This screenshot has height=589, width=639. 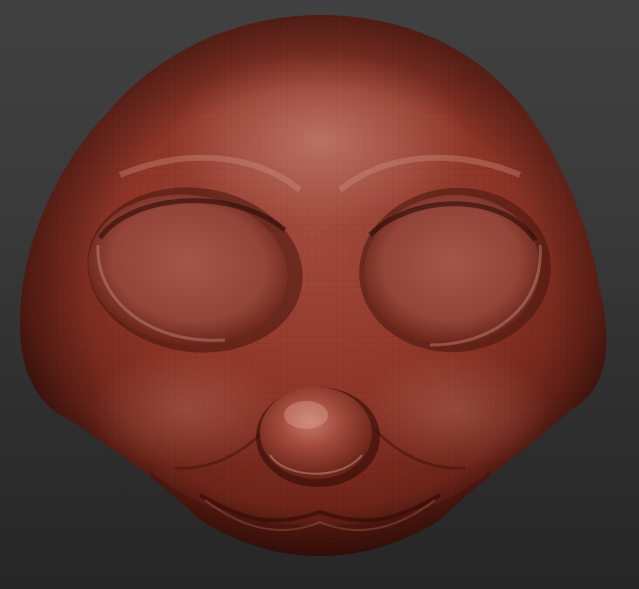 What do you see at coordinates (318, 437) in the screenshot?
I see `nose` at bounding box center [318, 437].